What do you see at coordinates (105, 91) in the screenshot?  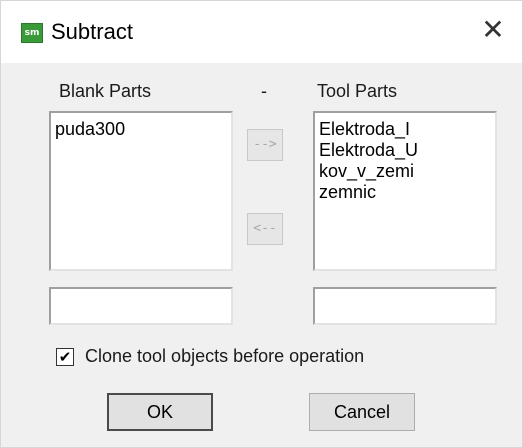 I see `blank-parts-label: Blank Parts` at bounding box center [105, 91].